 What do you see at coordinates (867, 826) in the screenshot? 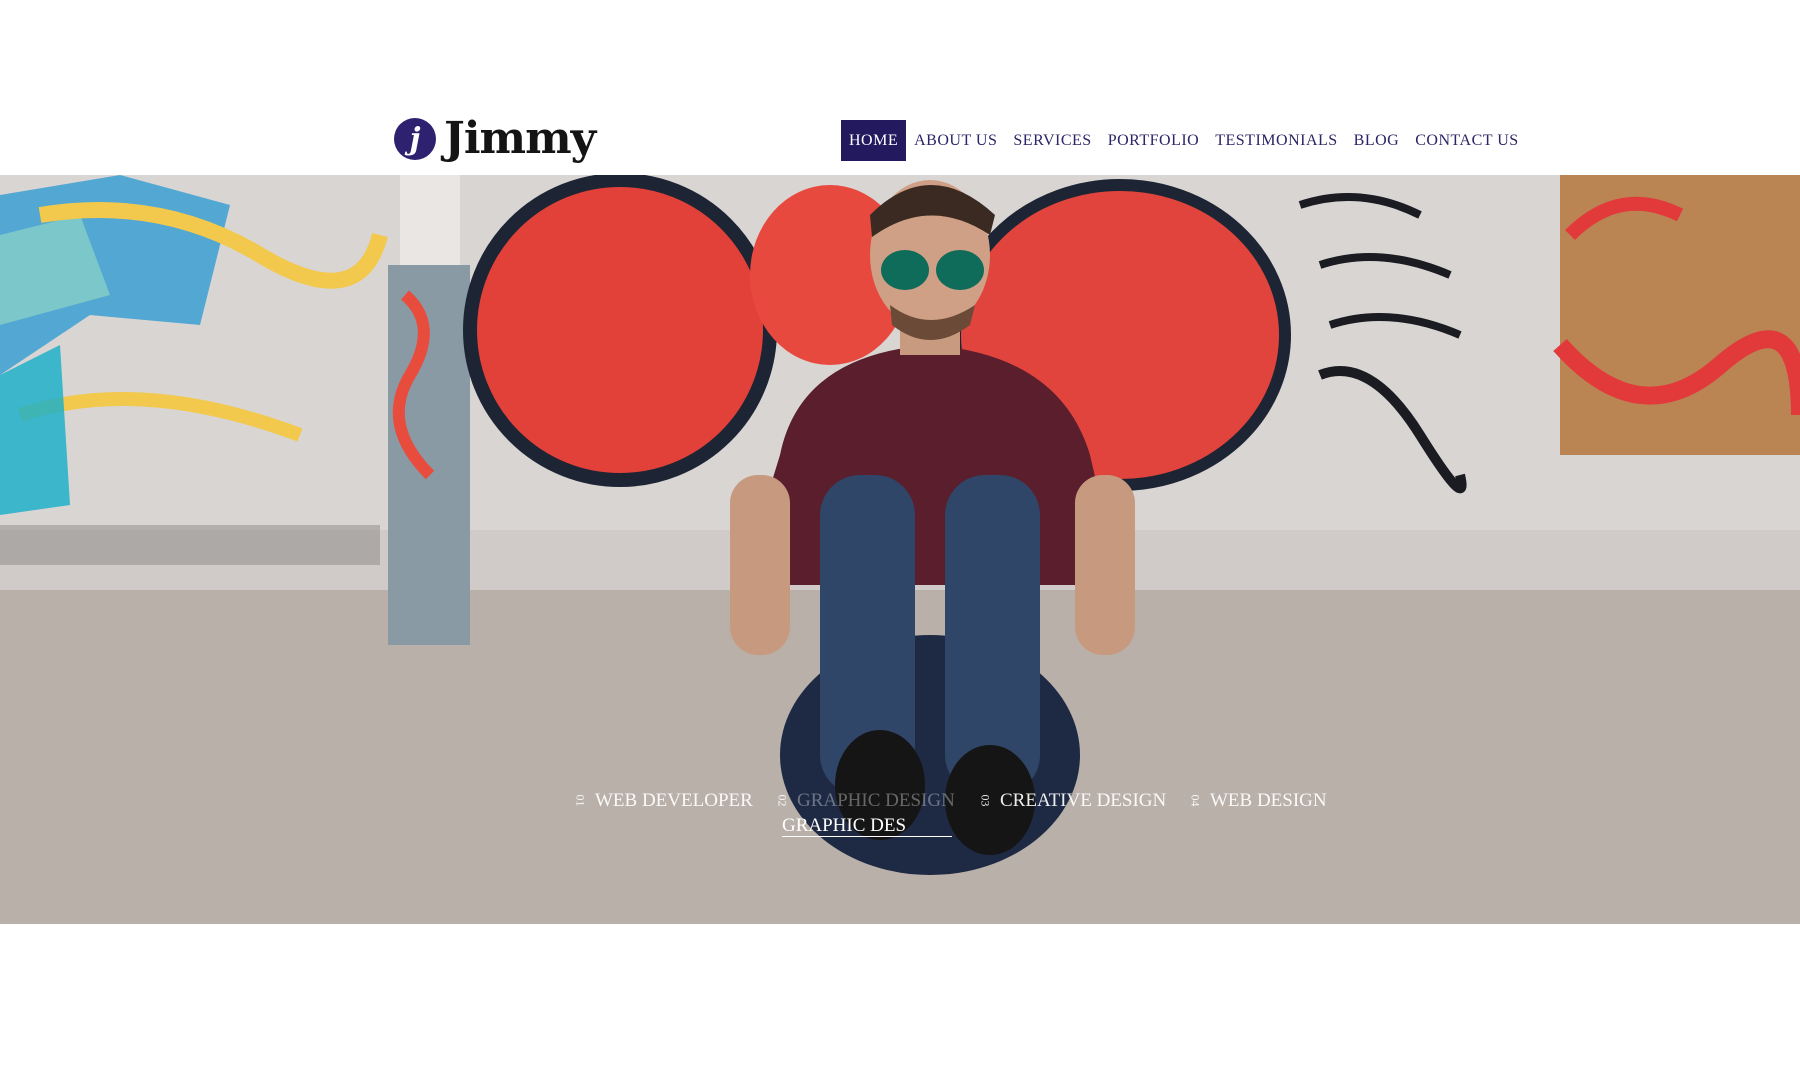
I see `slider-active-caption: GRAPHIC DES` at bounding box center [867, 826].